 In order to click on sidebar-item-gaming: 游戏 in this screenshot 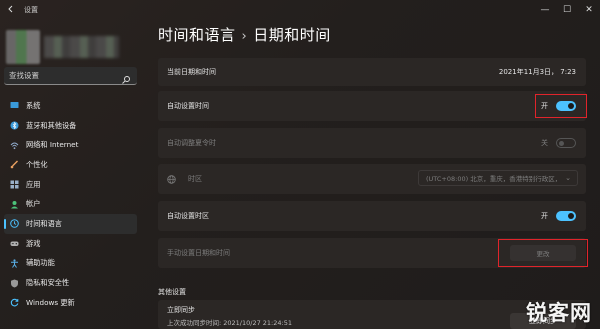, I will do `click(70, 244)`.